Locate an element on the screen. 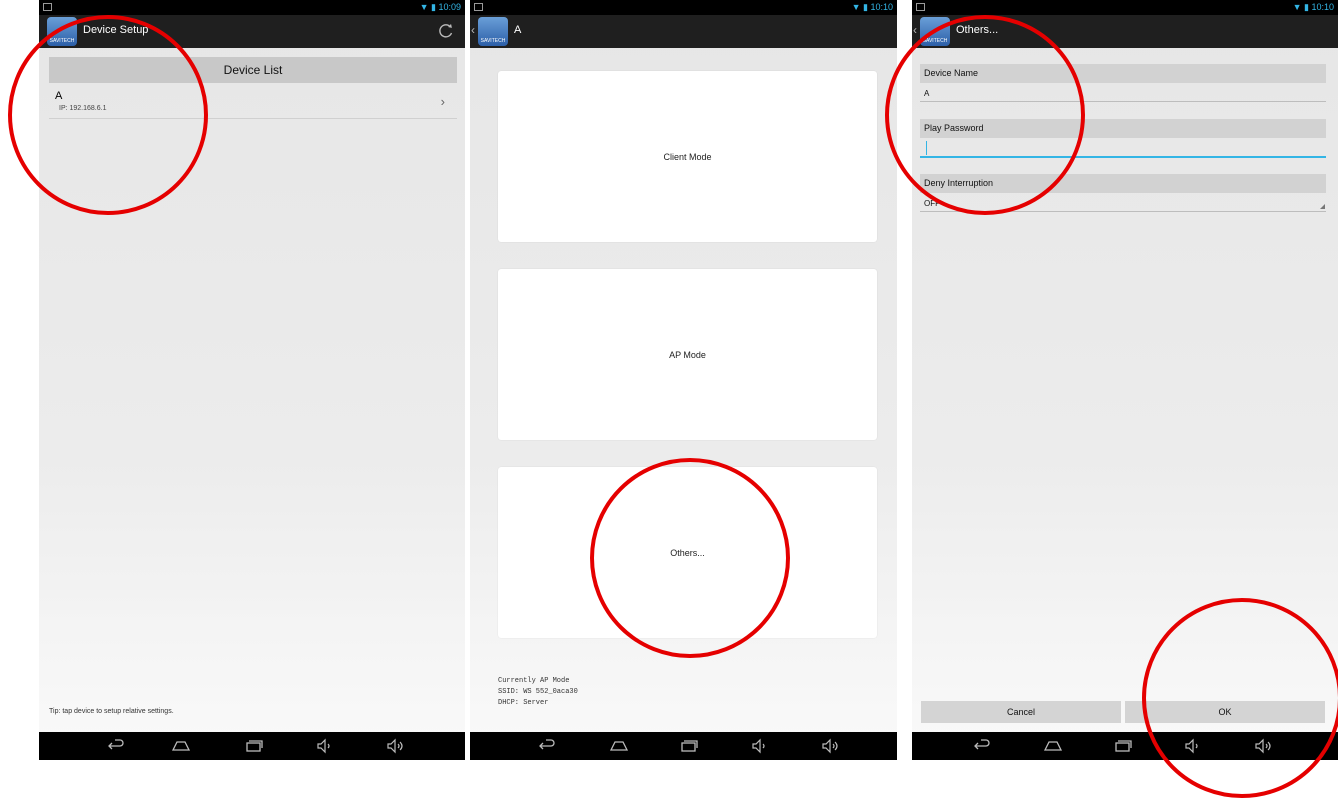 The image size is (1338, 798). action-bar: ‹ SAVITECH A is located at coordinates (683, 31).